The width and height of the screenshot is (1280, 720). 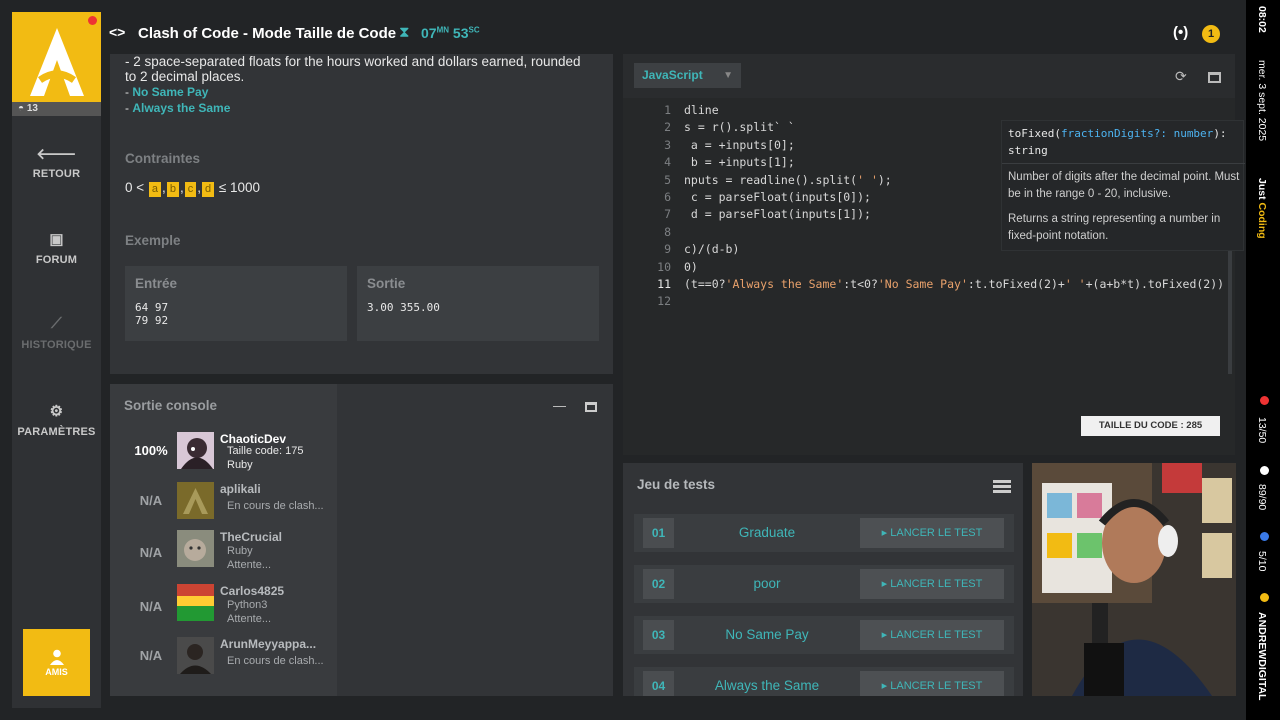 I want to click on statement-item-always-same: Always the Same, so click(x=181, y=108).